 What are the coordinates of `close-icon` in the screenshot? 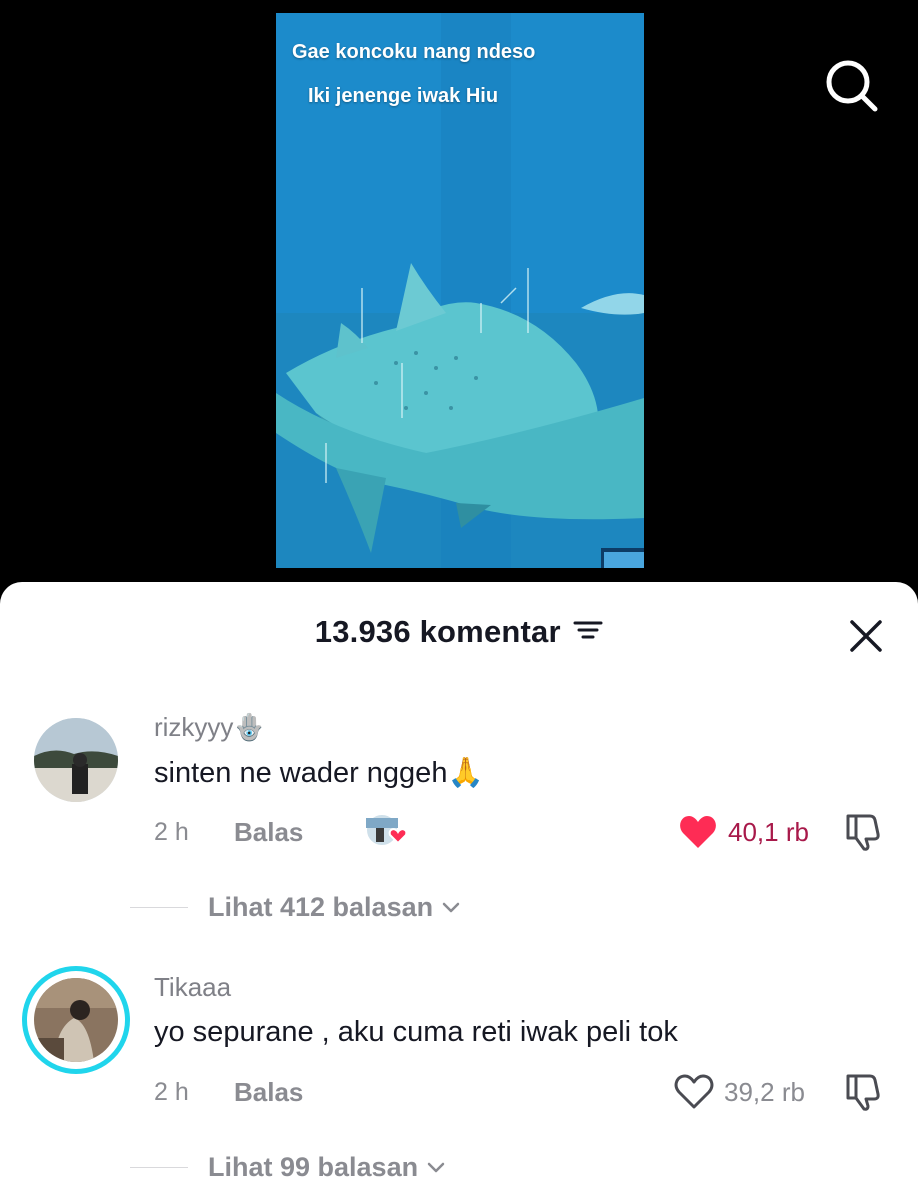 It's located at (866, 636).